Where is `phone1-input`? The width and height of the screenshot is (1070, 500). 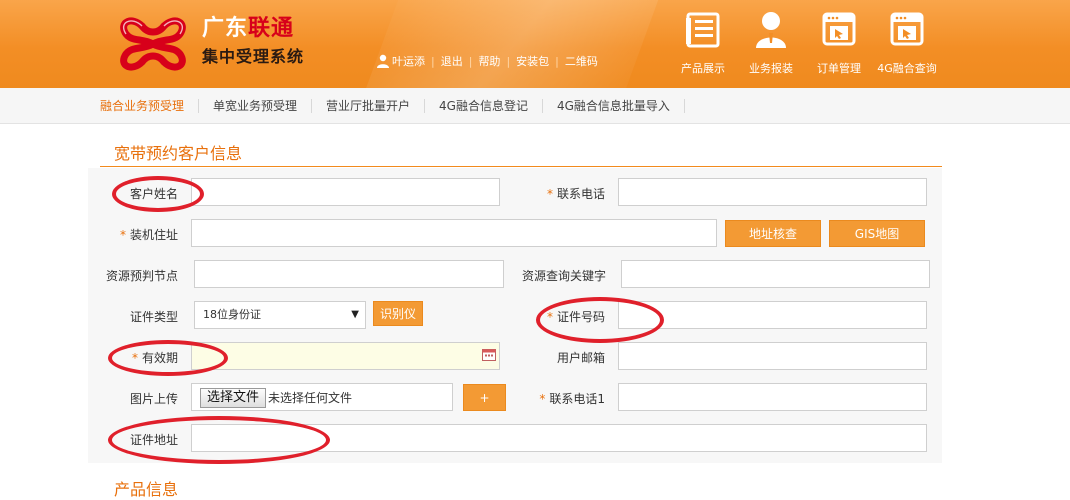
phone1-input is located at coordinates (772, 397).